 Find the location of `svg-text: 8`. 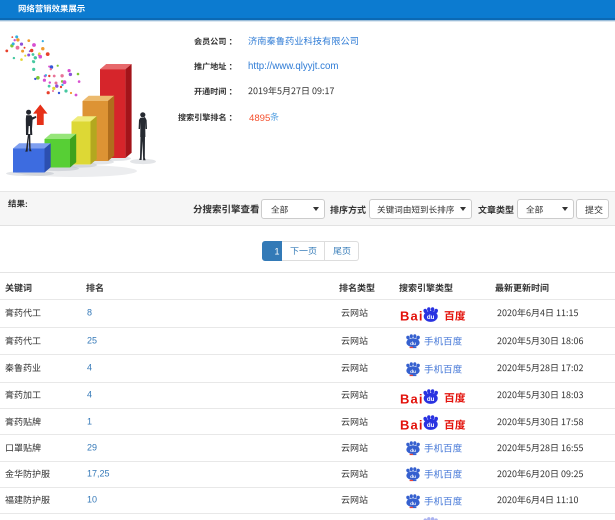

svg-text: 8 is located at coordinates (89, 313).